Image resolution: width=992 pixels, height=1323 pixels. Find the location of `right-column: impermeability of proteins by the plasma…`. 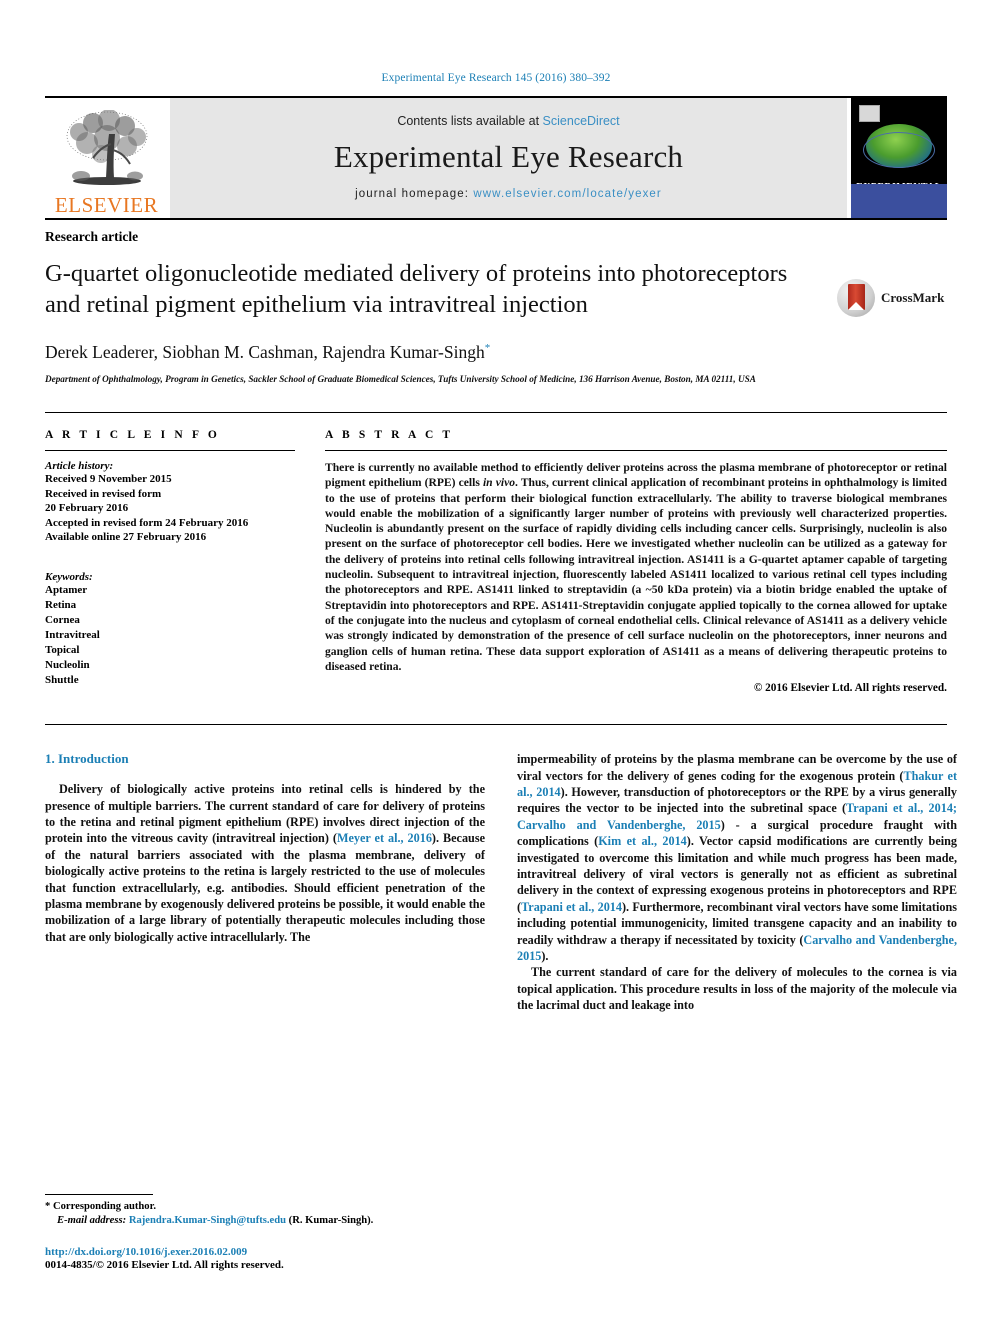

right-column: impermeability of proteins by the plasma… is located at coordinates (737, 887).